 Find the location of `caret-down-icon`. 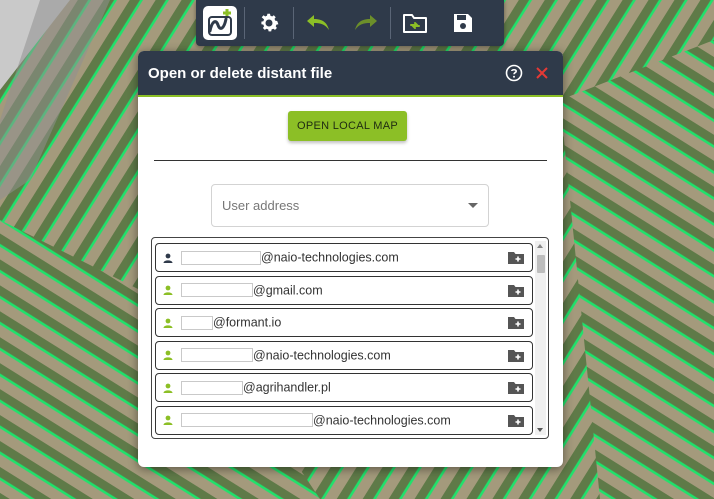

caret-down-icon is located at coordinates (473, 205).